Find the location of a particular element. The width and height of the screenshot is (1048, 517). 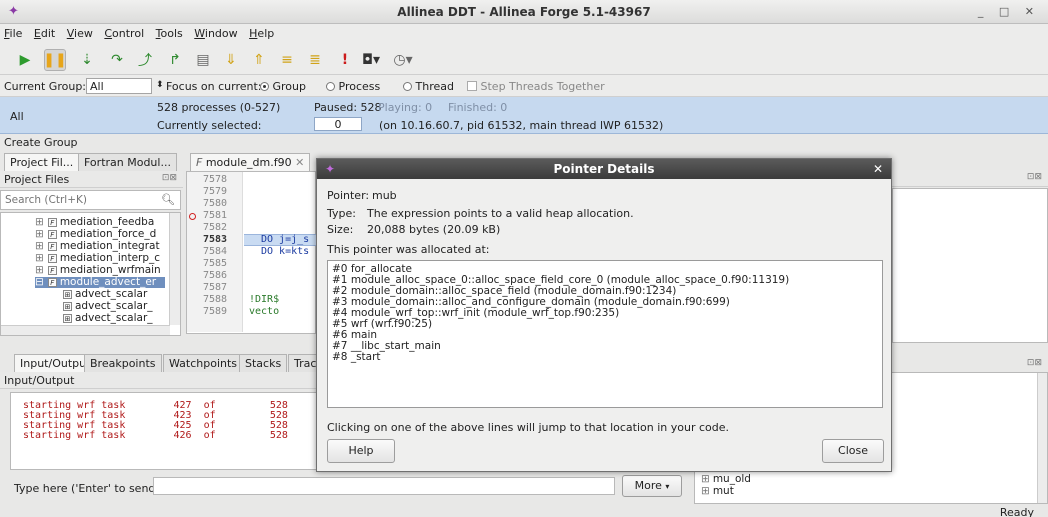

right-panel-header: ⊡⊠ is located at coordinates (970, 178).